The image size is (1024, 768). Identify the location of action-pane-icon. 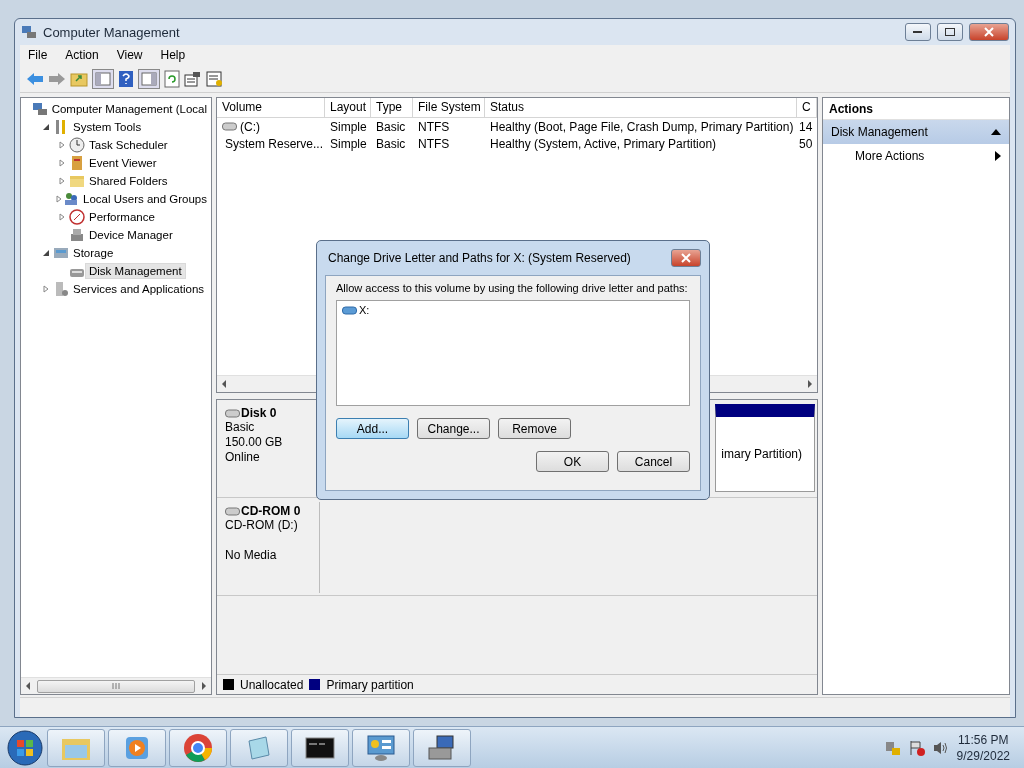
(149, 78).